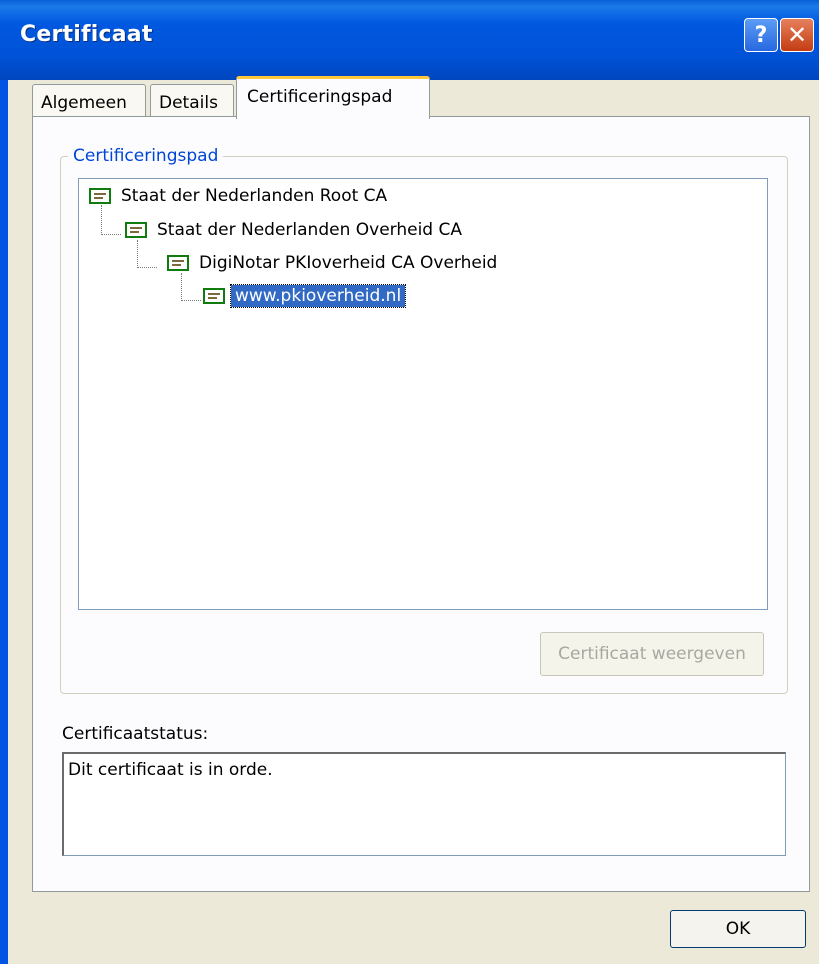  I want to click on status-label: Certificaatstatus:, so click(135, 734).